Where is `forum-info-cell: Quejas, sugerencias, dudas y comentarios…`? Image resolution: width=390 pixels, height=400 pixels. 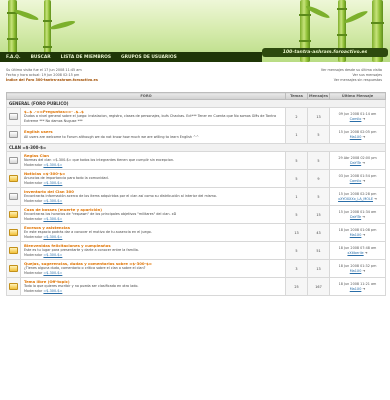
forum-info-cell: Quejas, sugerencias, dudas y comentarios… is located at coordinates (153, 268).